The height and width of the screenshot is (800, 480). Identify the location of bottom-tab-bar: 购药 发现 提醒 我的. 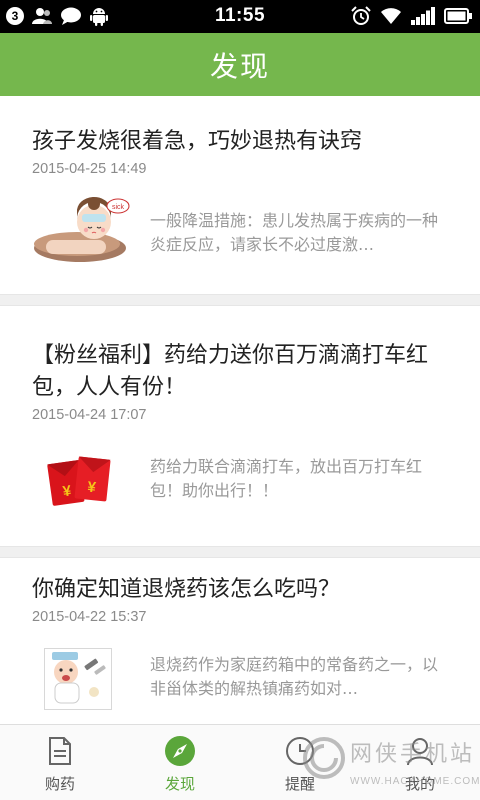
(240, 762).